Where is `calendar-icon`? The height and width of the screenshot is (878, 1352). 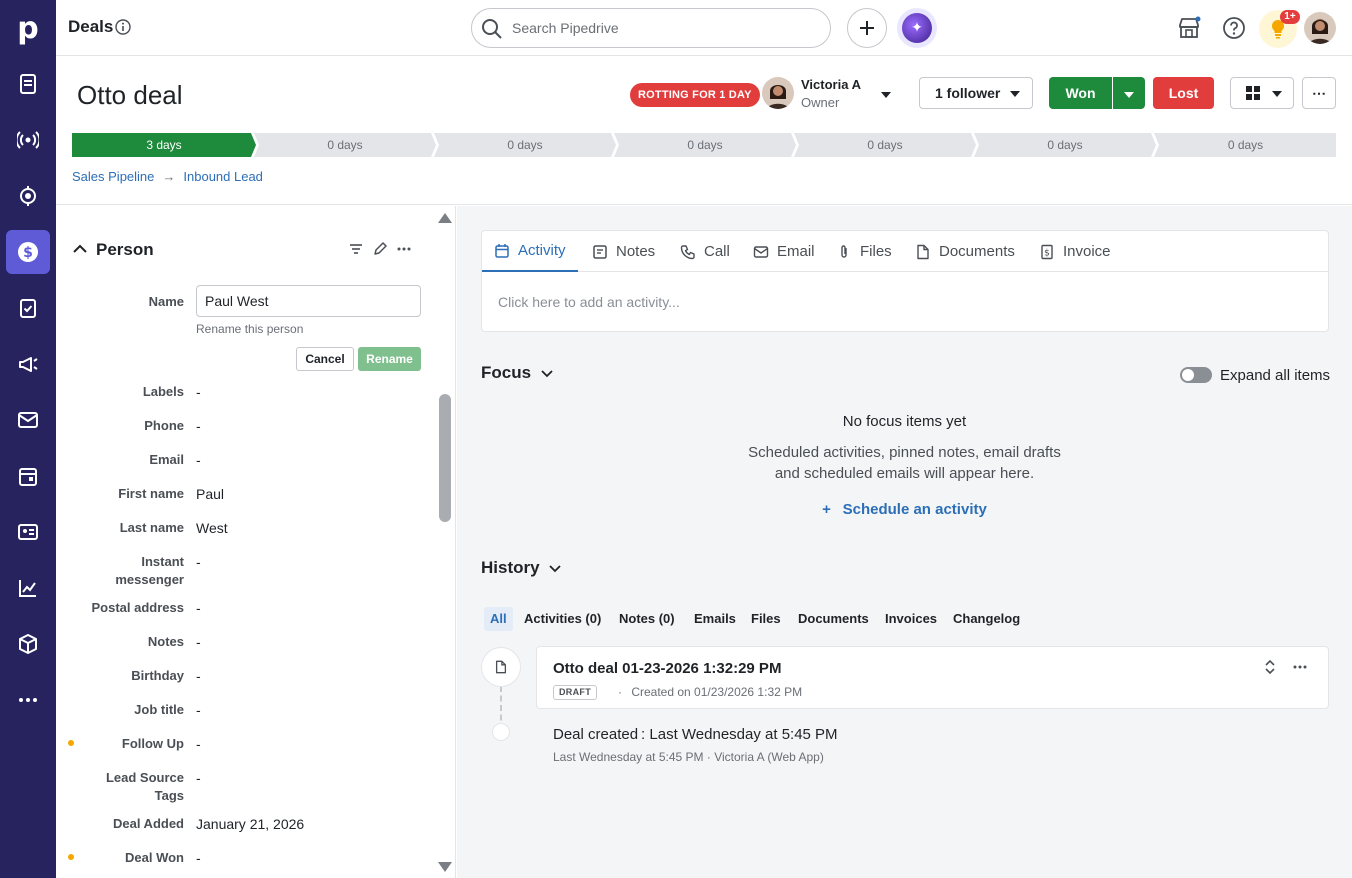
calendar-icon is located at coordinates (28, 476).